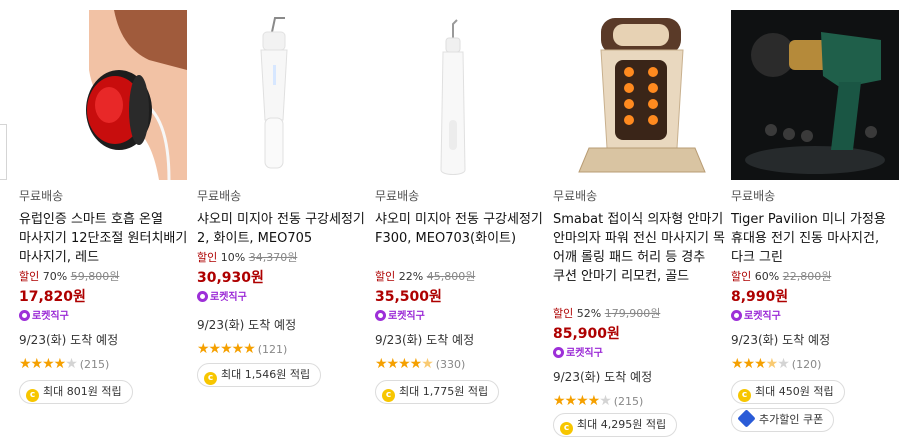 The width and height of the screenshot is (913, 437). I want to click on sale-price: 35,500원, so click(408, 297).